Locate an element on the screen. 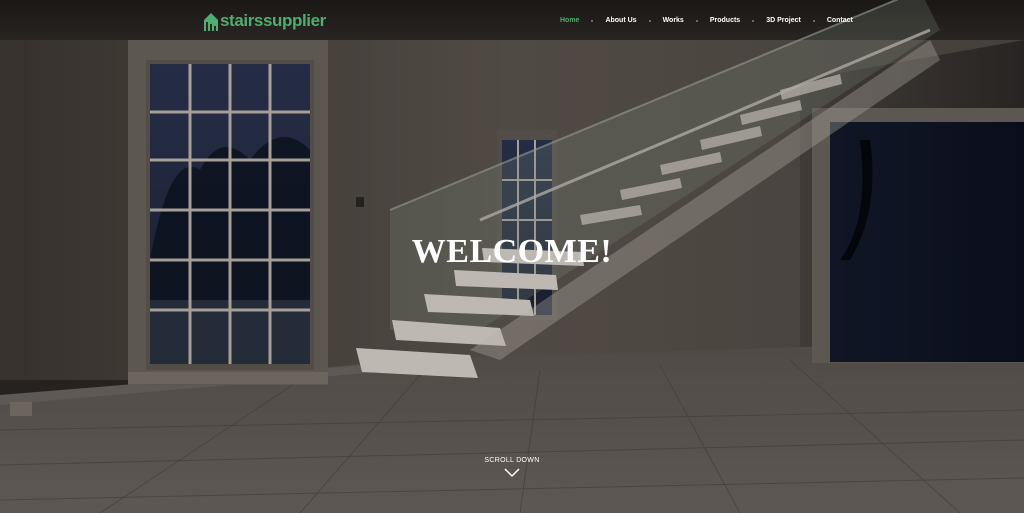 This screenshot has width=1024, height=513. nav-item-contact: Contact is located at coordinates (840, 21).